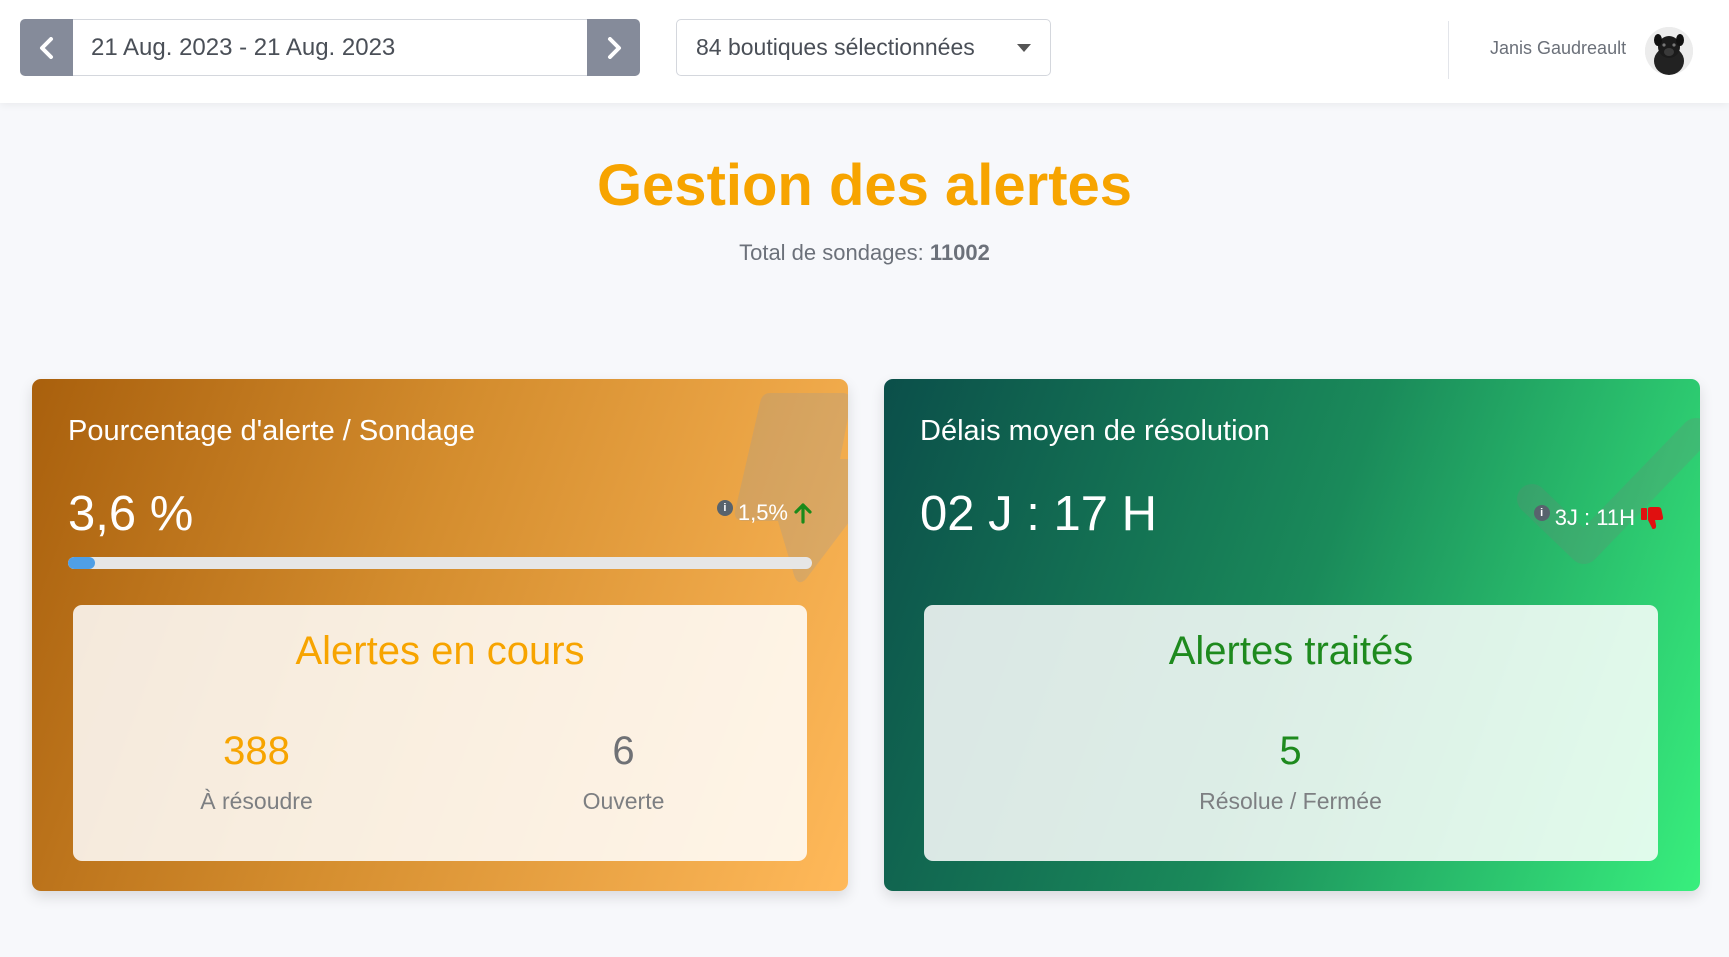 The image size is (1729, 957). Describe the element at coordinates (440, 651) in the screenshot. I see `ongoing-alerts-title: Alertes en cours` at that location.